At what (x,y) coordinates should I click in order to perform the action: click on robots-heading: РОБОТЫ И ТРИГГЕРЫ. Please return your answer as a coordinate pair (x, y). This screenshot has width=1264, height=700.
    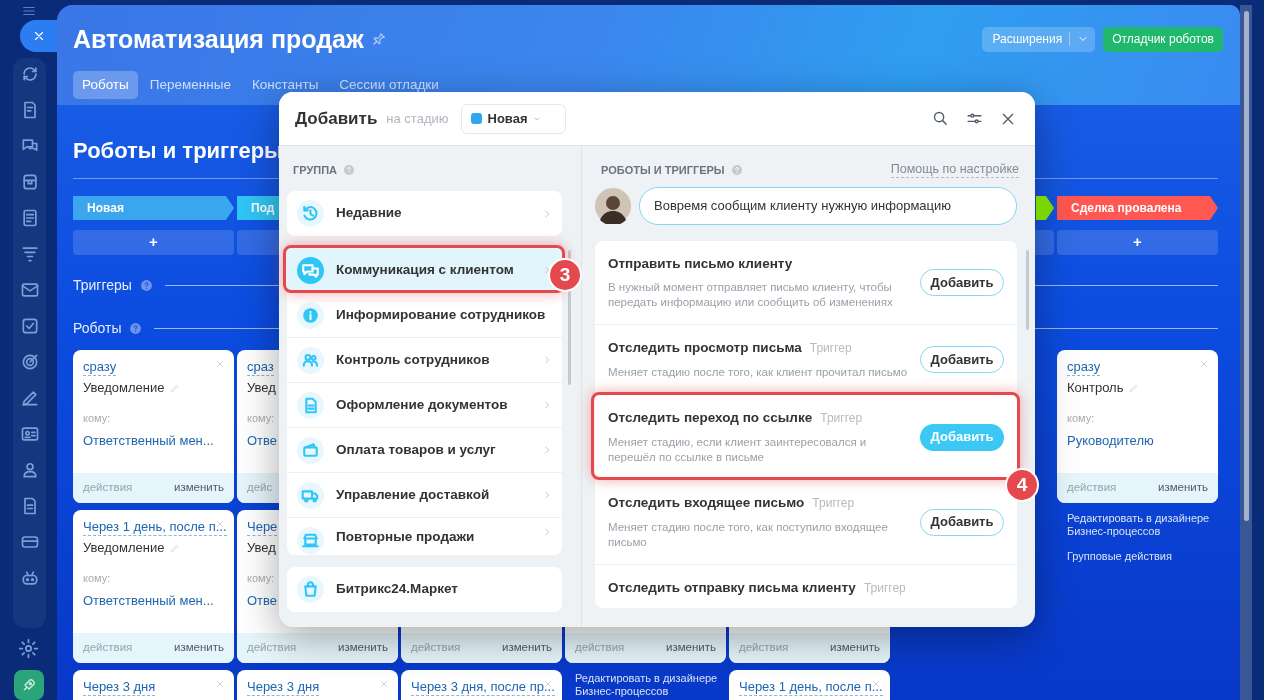
    Looking at the image, I should click on (663, 170).